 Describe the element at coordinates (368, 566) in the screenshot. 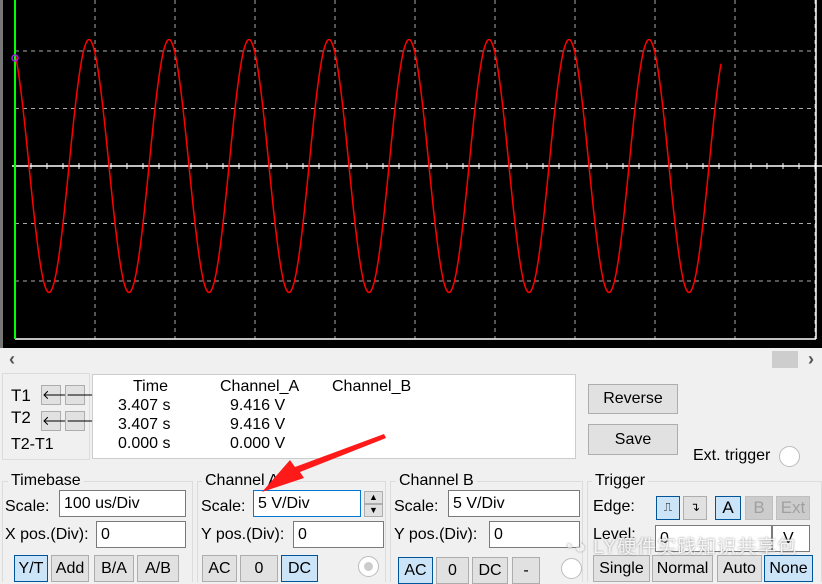

I see `channel-a-radio` at that location.